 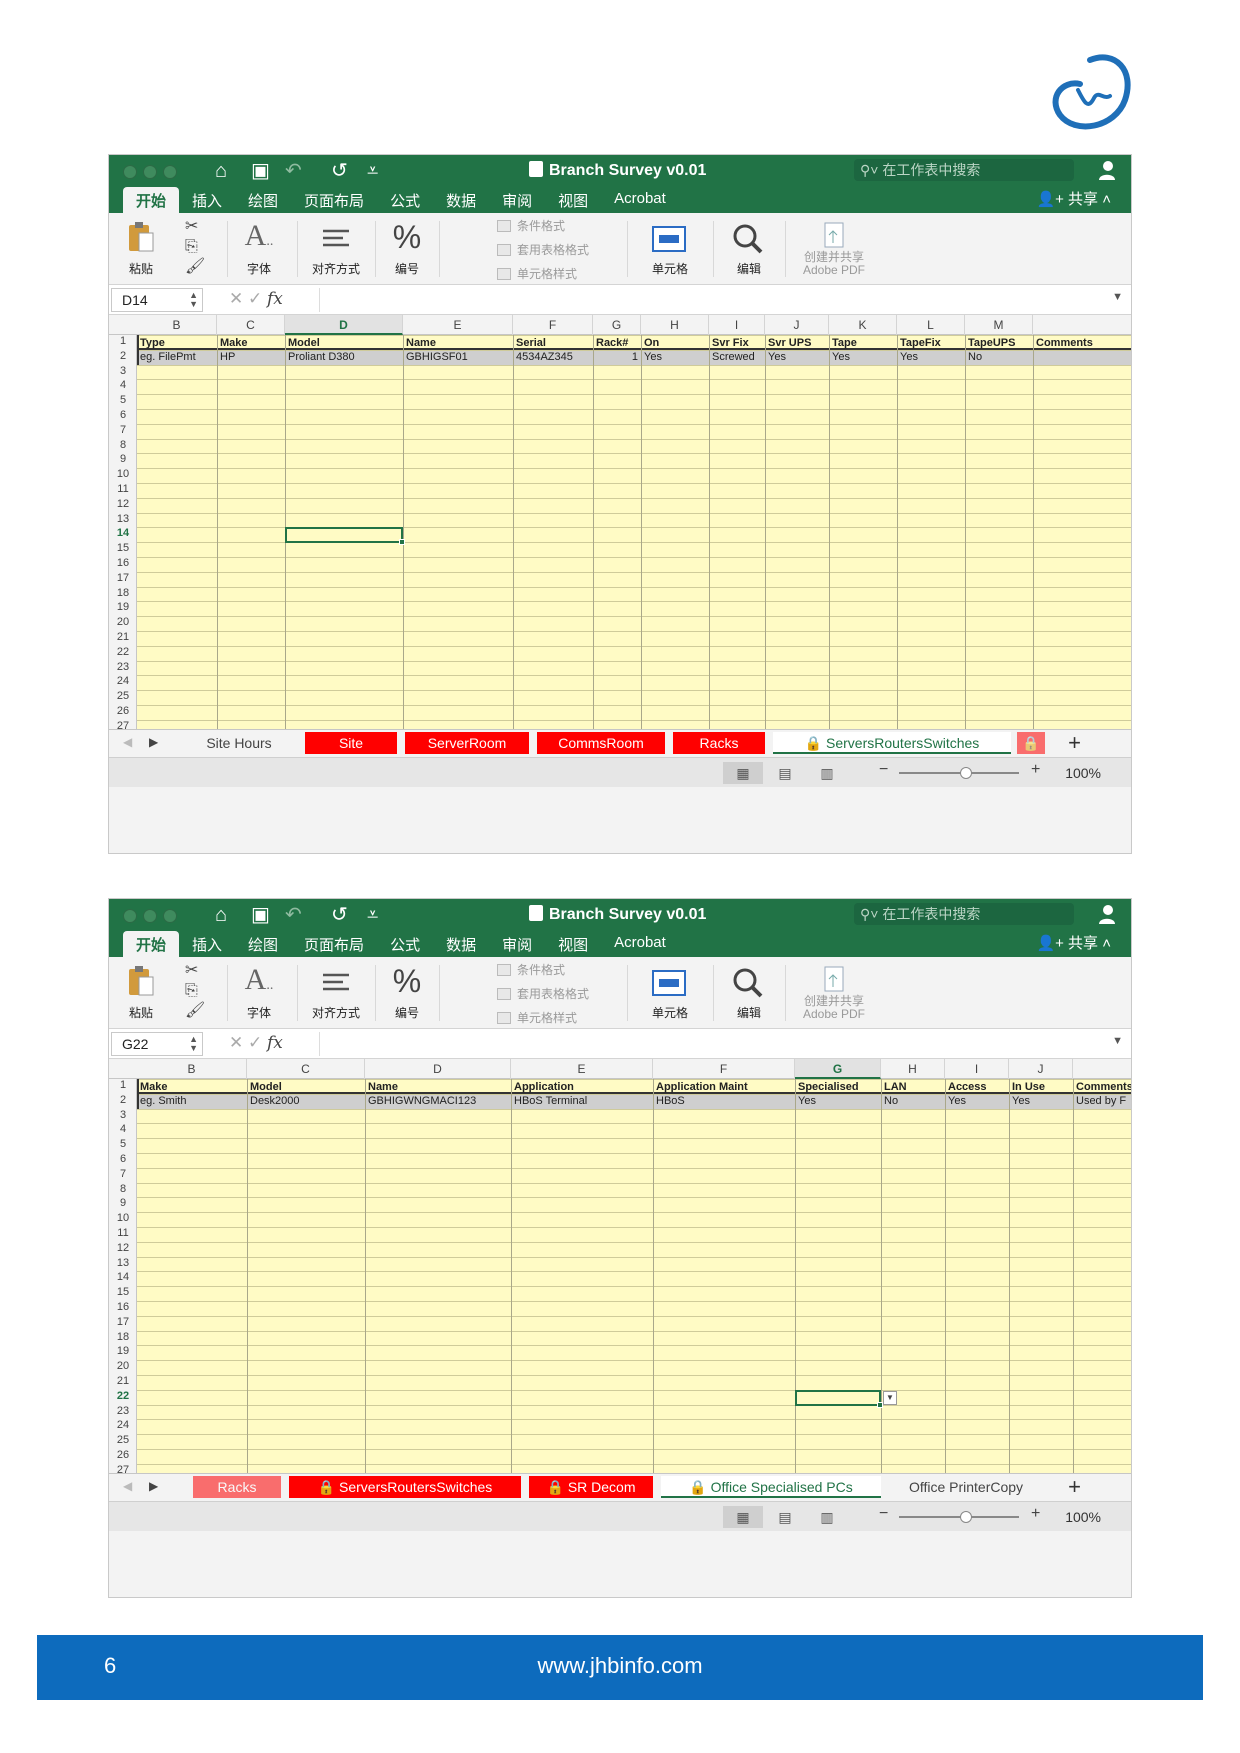 I want to click on row-header: 9, so click(x=123, y=1203).